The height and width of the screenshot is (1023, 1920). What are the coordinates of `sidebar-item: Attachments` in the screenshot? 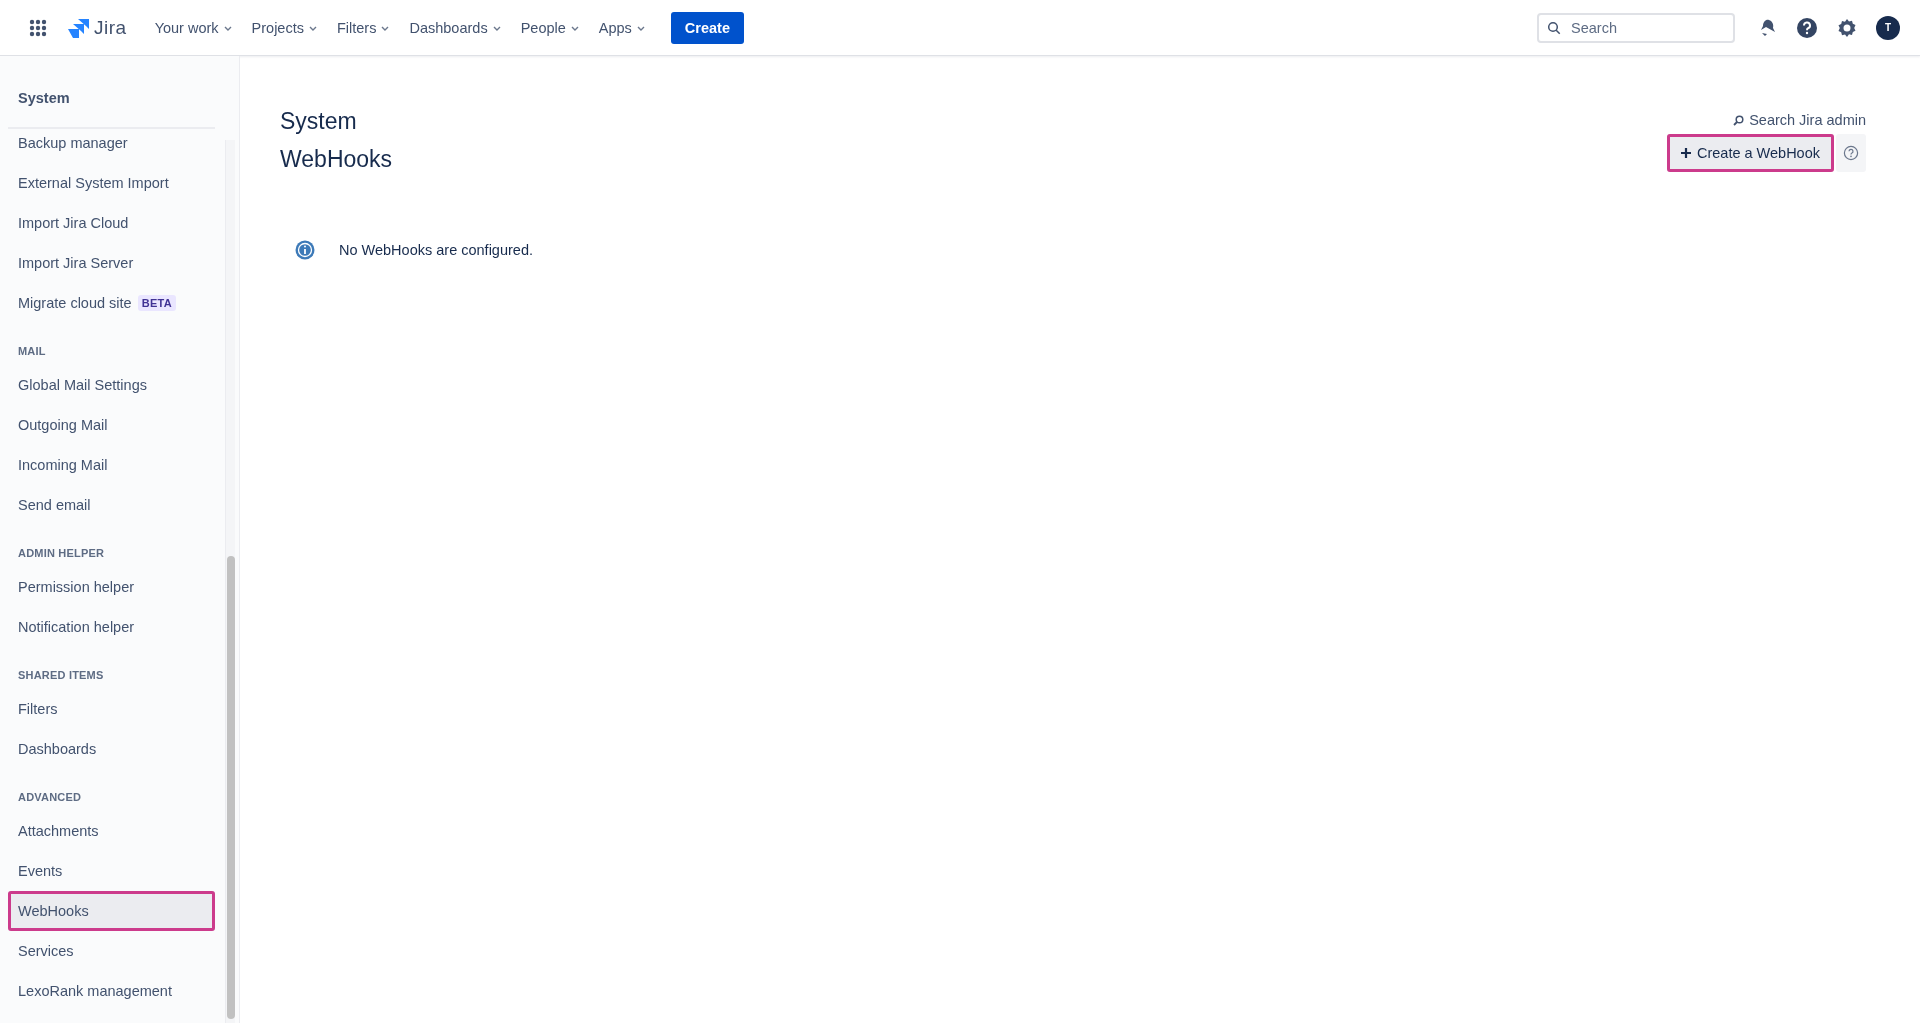 It's located at (111, 831).